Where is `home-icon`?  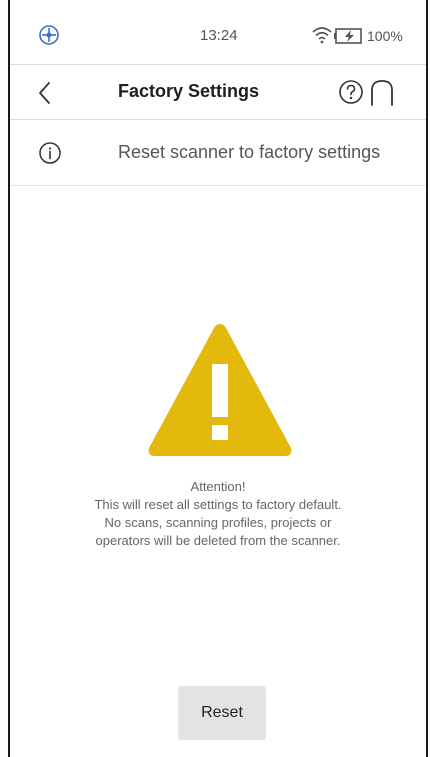 home-icon is located at coordinates (382, 93).